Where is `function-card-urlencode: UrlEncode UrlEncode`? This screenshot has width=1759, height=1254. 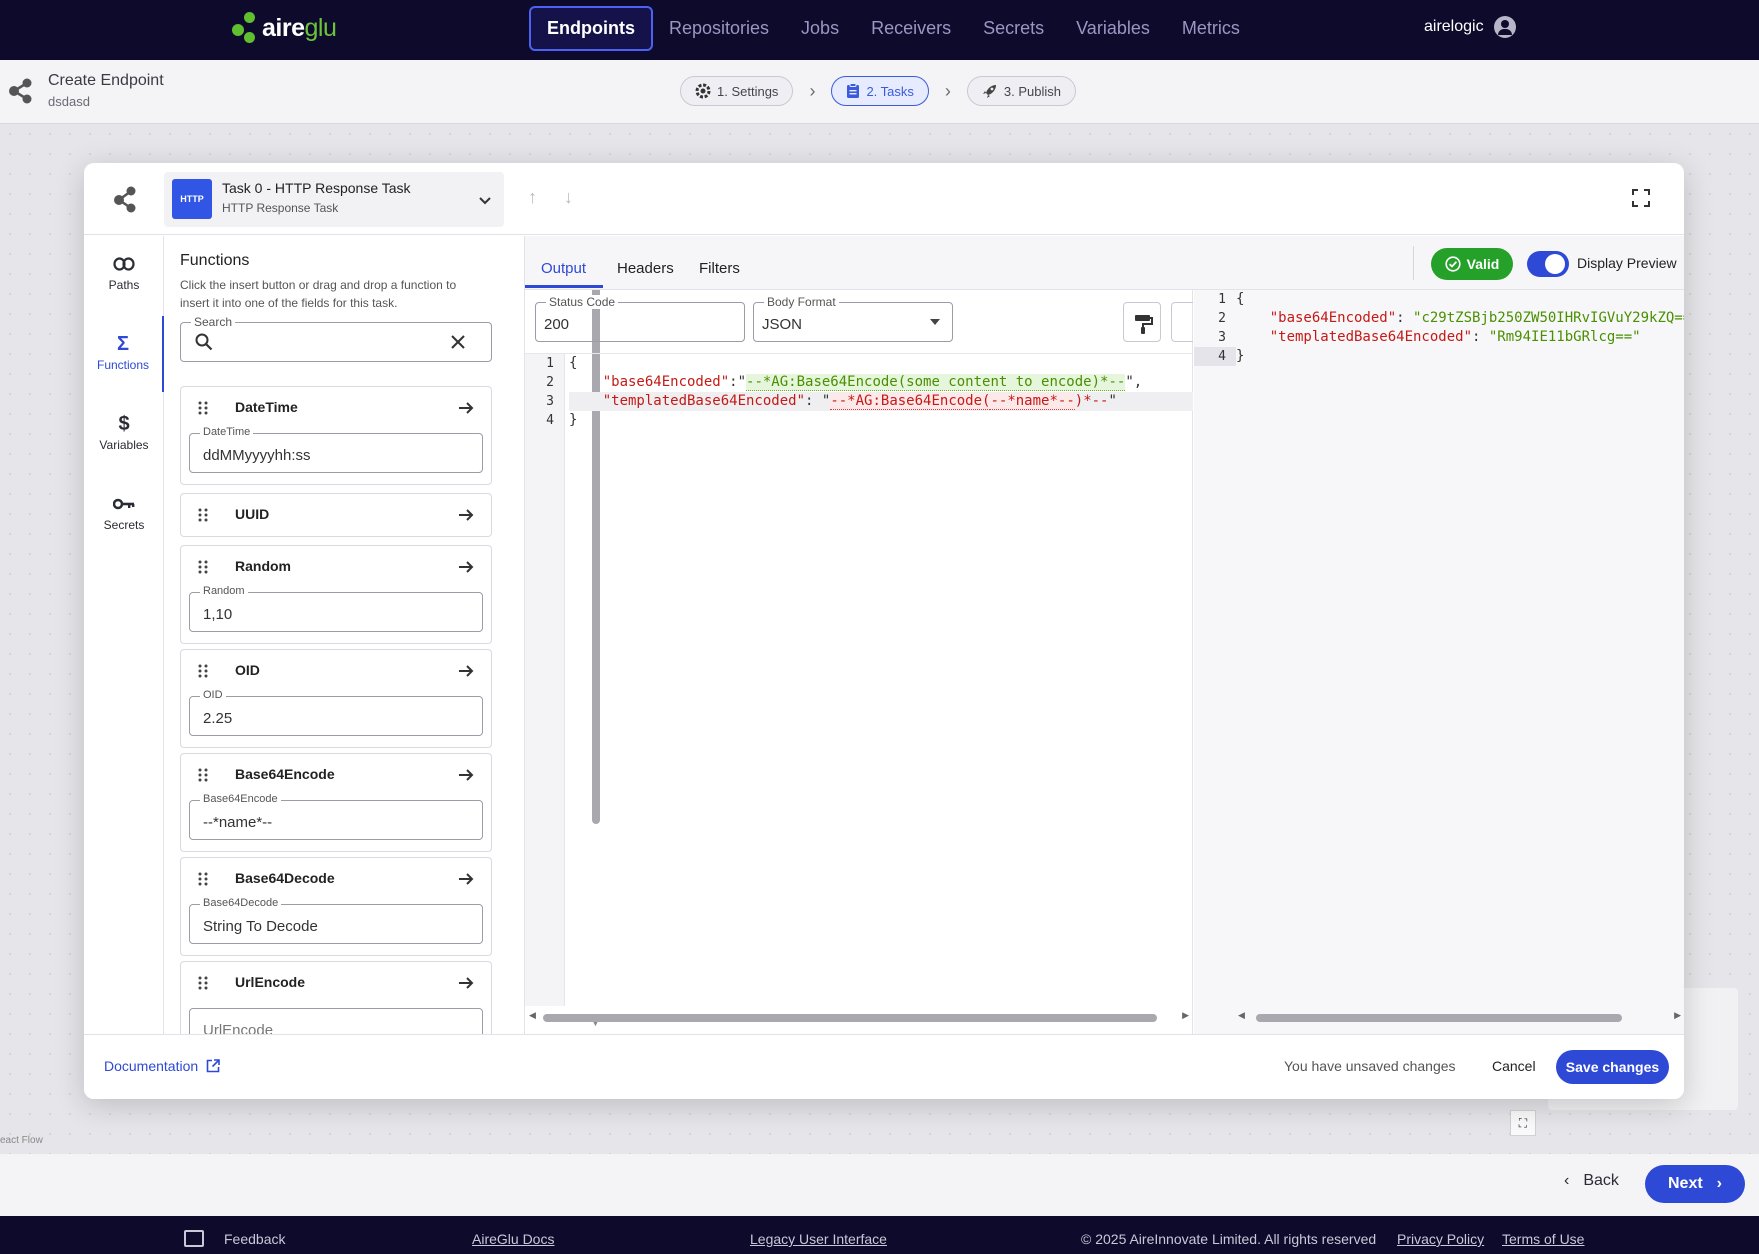
function-card-urlencode: UrlEncode UrlEncode is located at coordinates (336, 997).